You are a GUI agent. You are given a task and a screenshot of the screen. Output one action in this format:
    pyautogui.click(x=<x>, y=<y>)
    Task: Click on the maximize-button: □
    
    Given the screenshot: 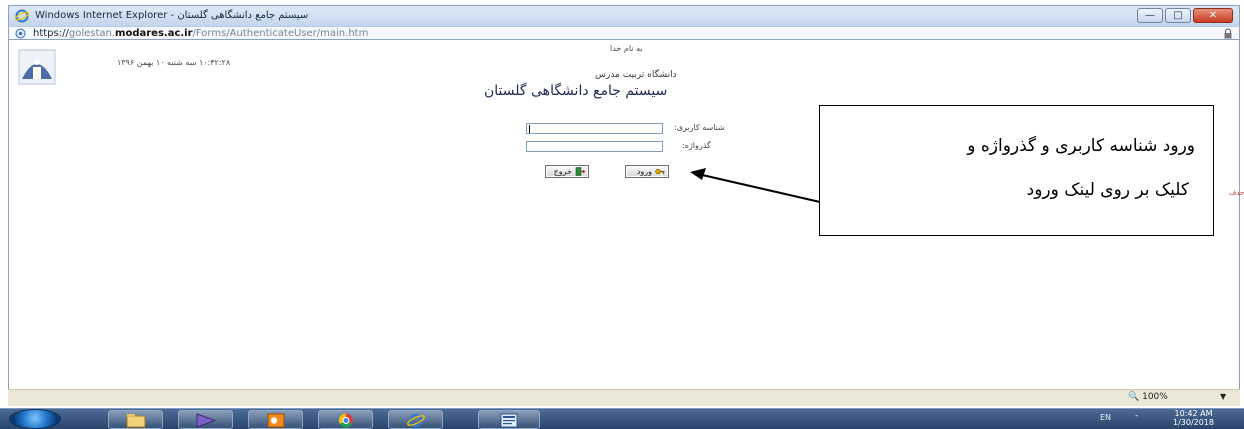 What is the action you would take?
    pyautogui.click(x=1178, y=15)
    